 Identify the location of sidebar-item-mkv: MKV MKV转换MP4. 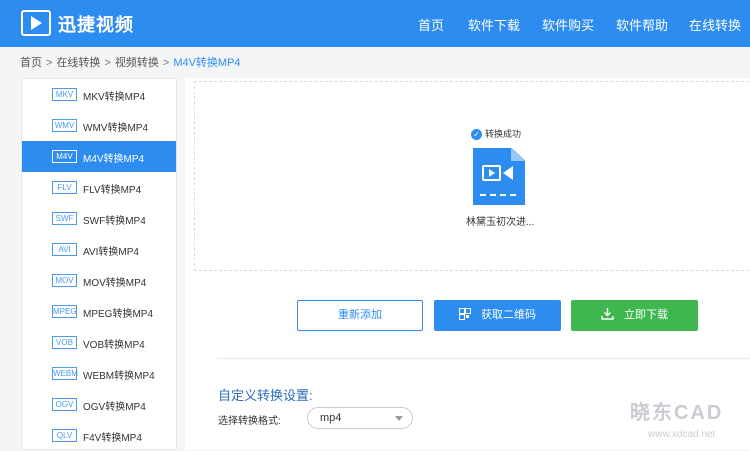
(99, 94).